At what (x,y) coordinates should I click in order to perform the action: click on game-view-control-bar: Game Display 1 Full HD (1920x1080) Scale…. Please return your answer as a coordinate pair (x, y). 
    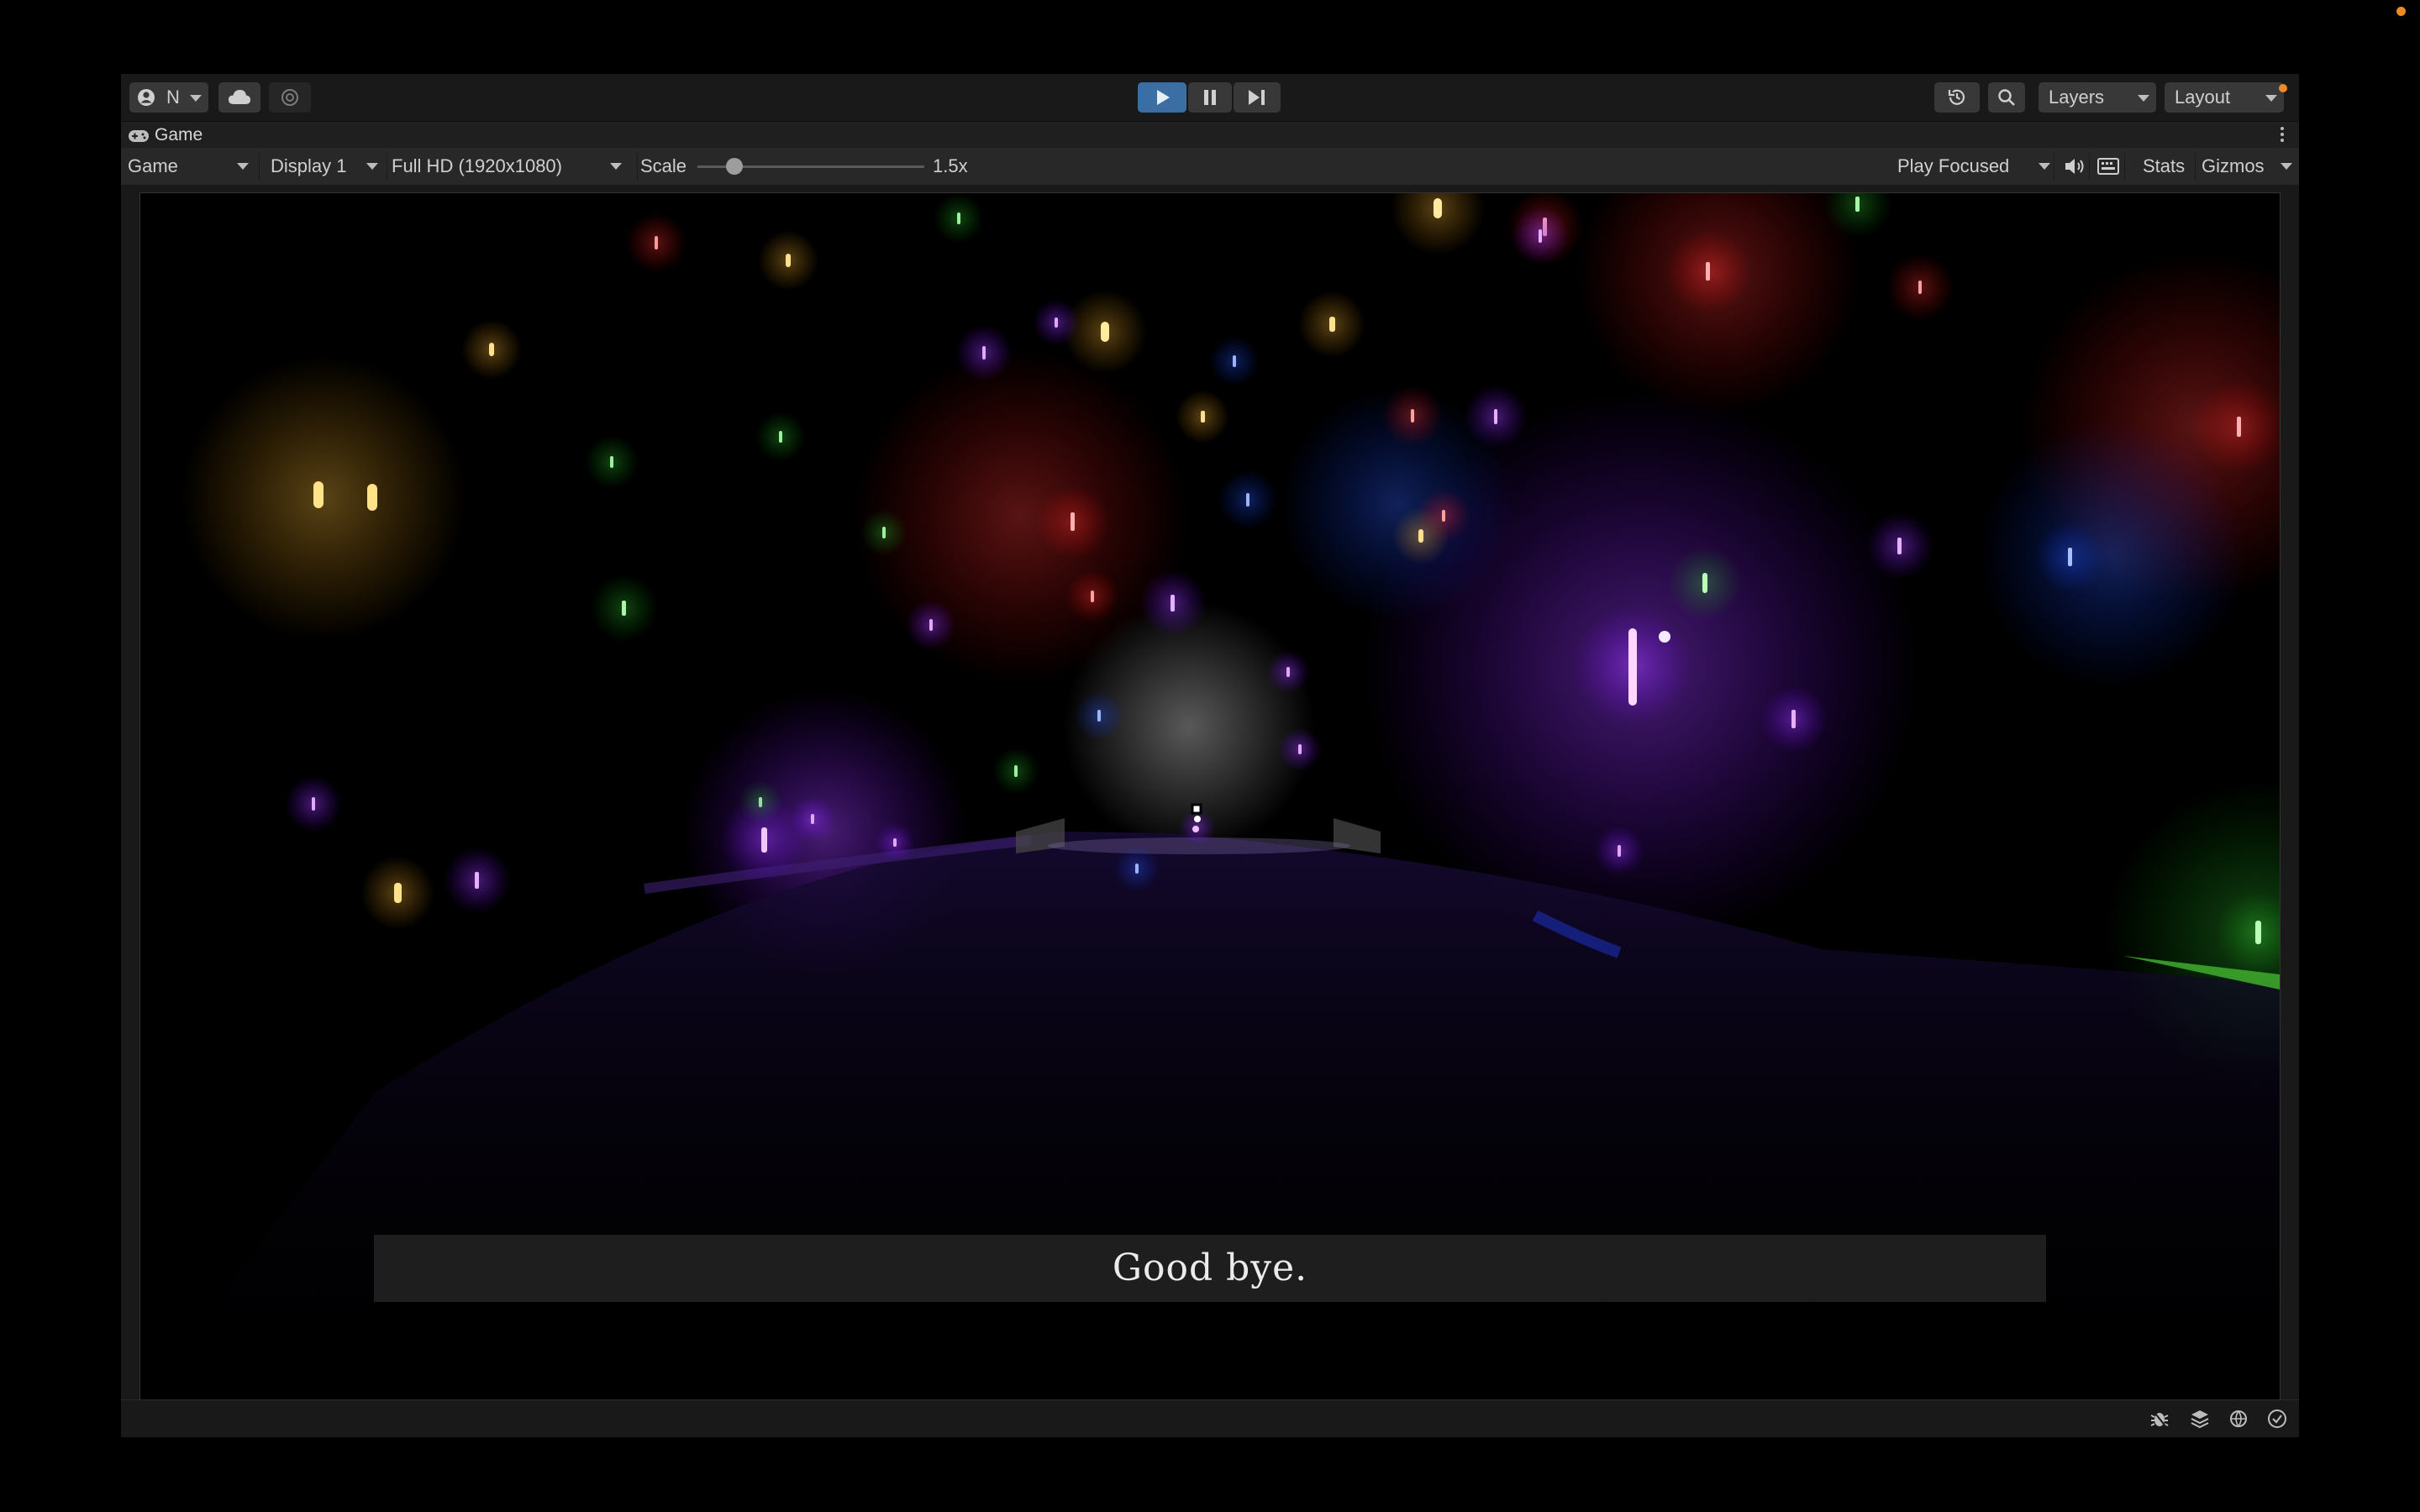
    Looking at the image, I should click on (1210, 167).